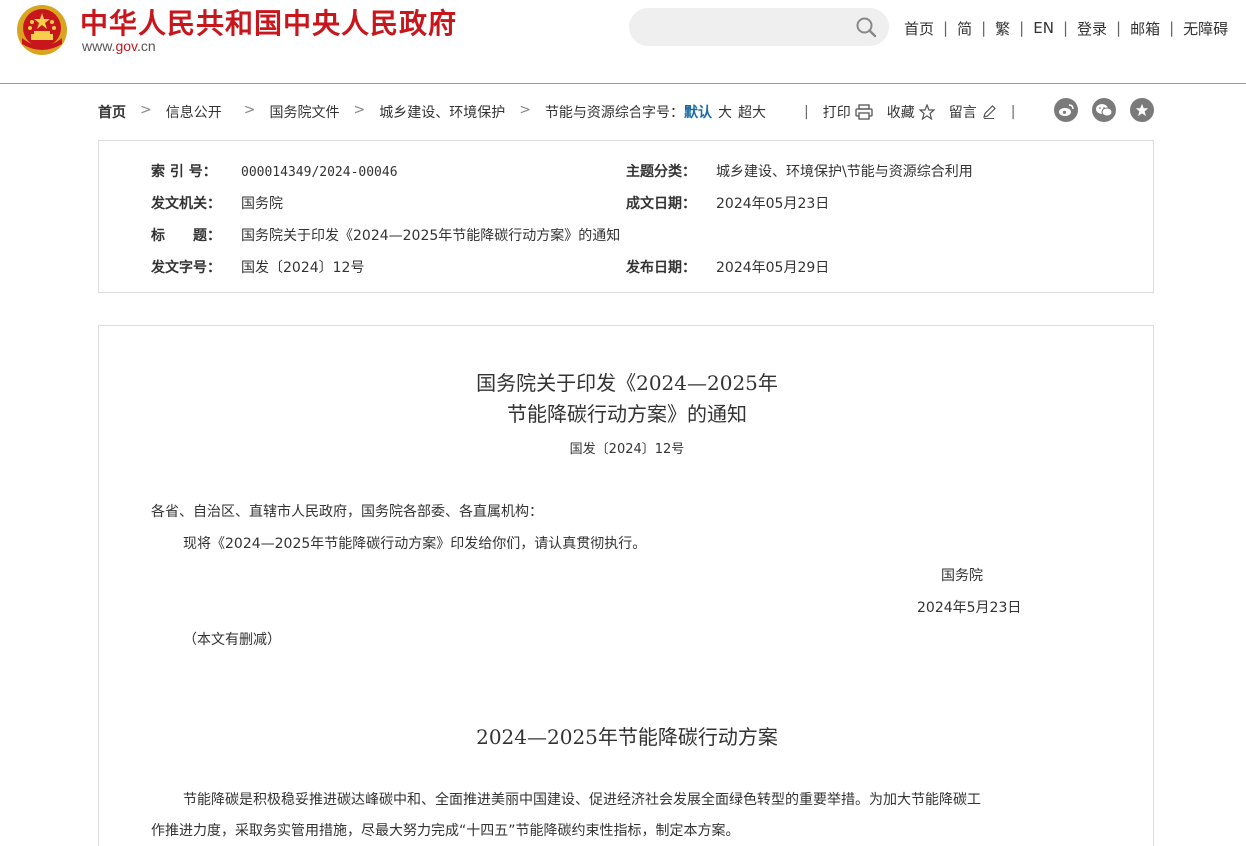 This screenshot has height=846, width=1246. What do you see at coordinates (1205, 28) in the screenshot?
I see `nav-accessibility: 无障碍` at bounding box center [1205, 28].